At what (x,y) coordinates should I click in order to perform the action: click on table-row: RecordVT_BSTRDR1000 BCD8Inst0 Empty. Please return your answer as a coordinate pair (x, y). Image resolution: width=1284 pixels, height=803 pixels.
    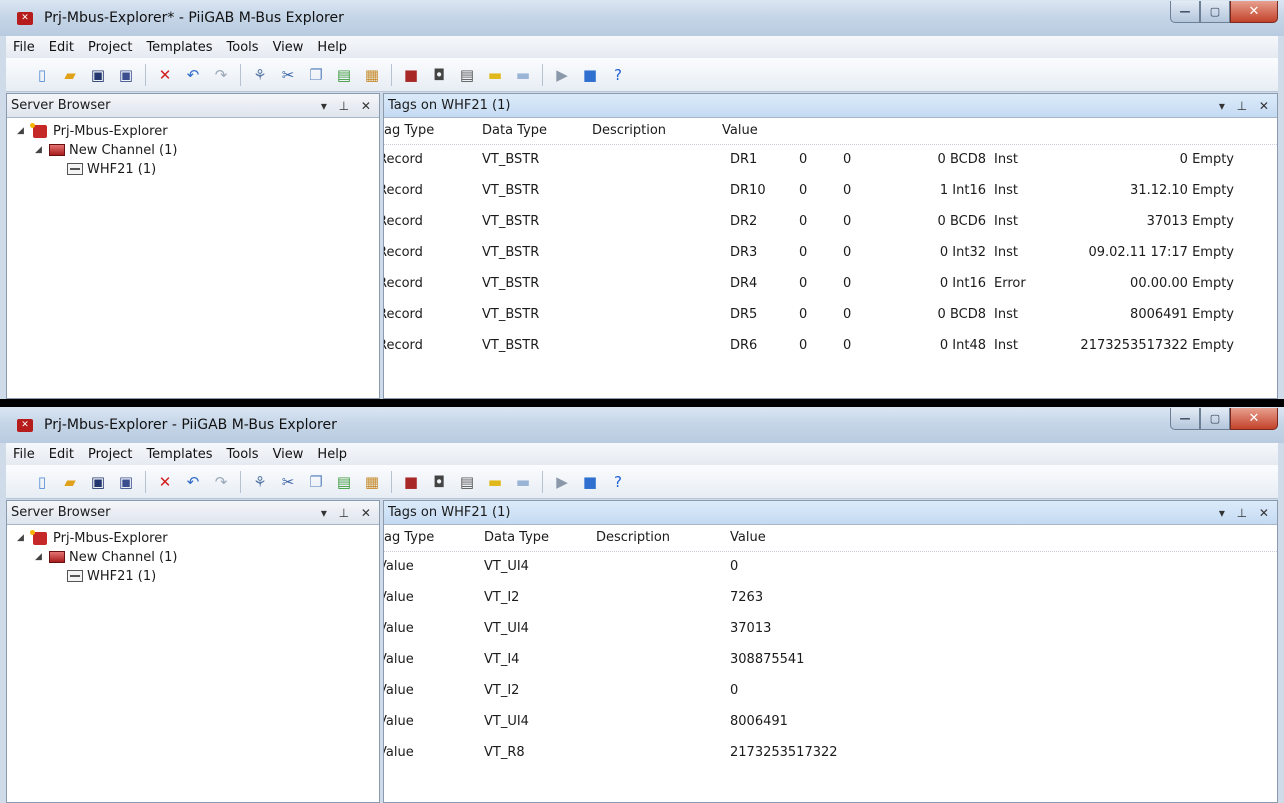
    Looking at the image, I should click on (830, 160).